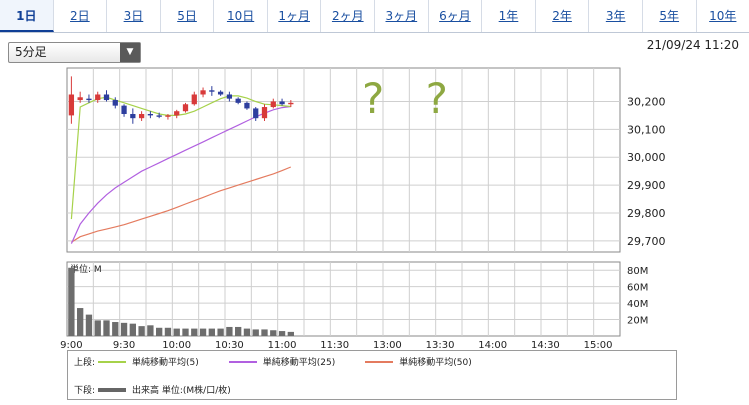 This screenshot has height=405, width=749. What do you see at coordinates (112, 389) in the screenshot?
I see `legend-volume-swatch` at bounding box center [112, 389].